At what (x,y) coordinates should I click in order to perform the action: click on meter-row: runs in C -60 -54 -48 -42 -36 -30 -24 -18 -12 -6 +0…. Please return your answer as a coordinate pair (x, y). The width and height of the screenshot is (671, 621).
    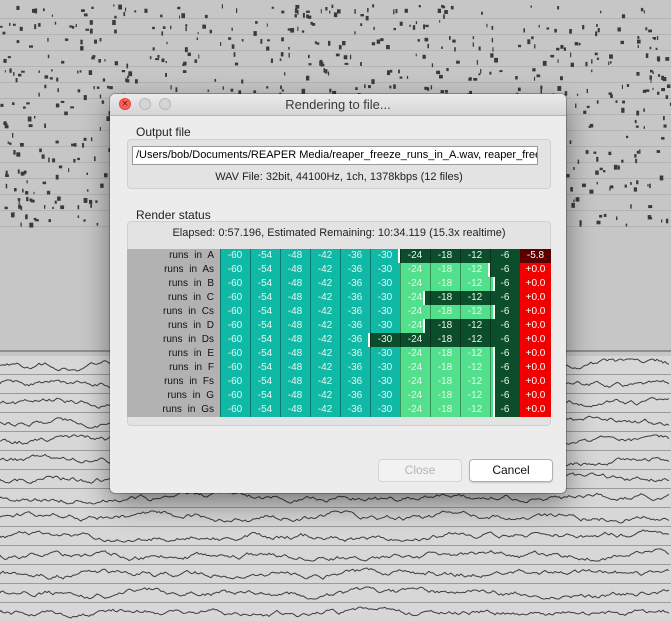
    Looking at the image, I should click on (339, 298).